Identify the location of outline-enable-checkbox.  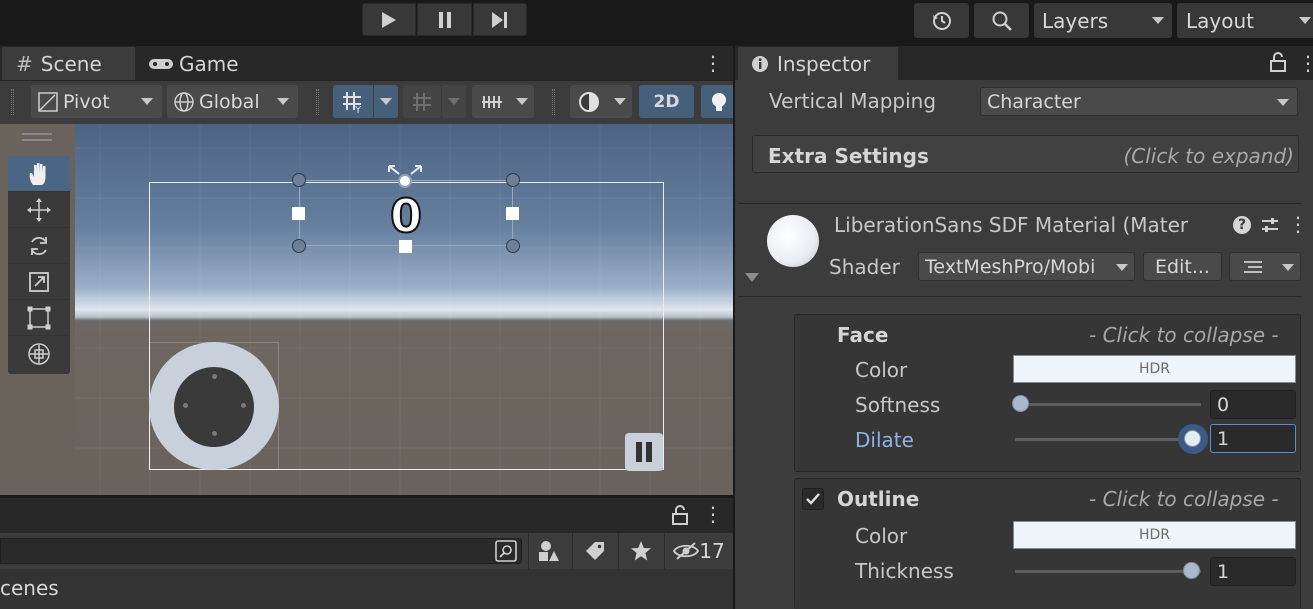
(813, 499).